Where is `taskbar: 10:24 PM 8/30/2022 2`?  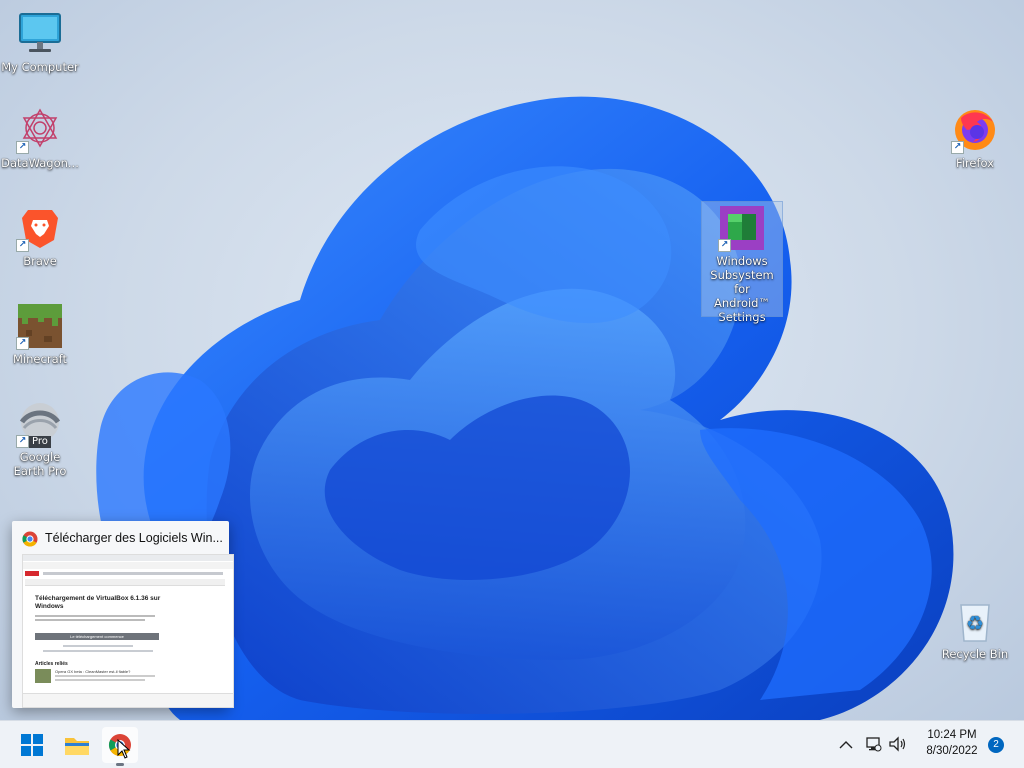
taskbar: 10:24 PM 8/30/2022 2 is located at coordinates (512, 744).